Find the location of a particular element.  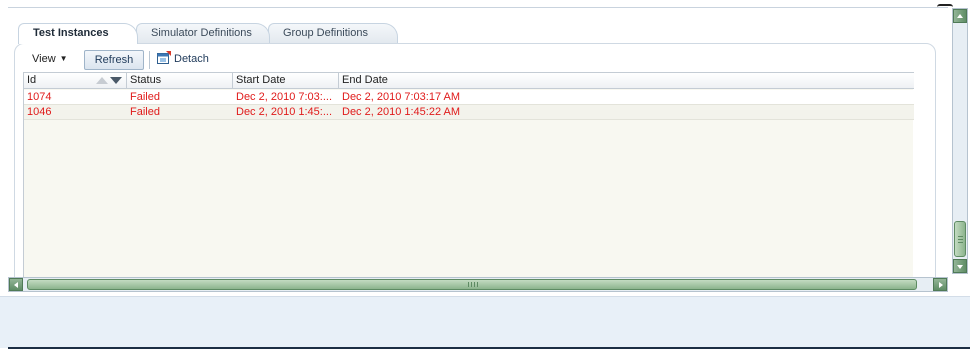

refresh-button: Refresh is located at coordinates (114, 60).